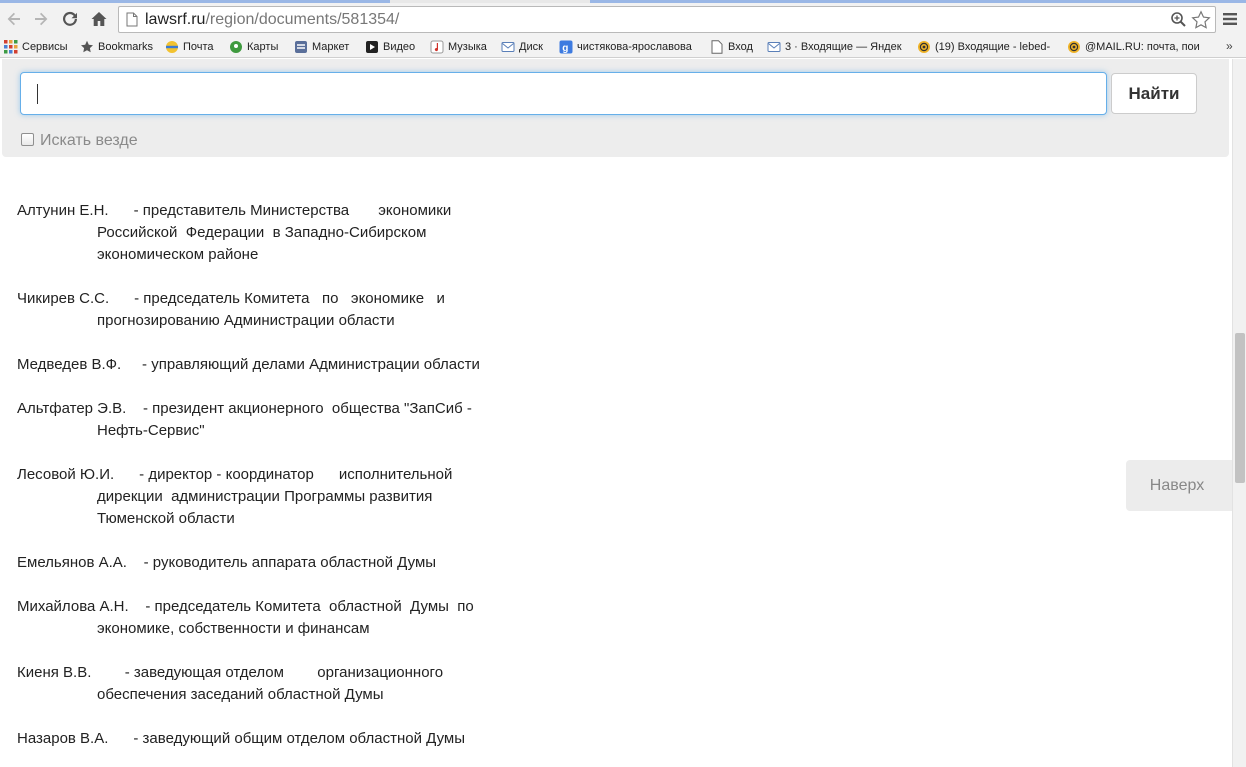 This screenshot has height=767, width=1246. Describe the element at coordinates (634, 47) in the screenshot. I see `bookmark-label: чистякова-ярославова` at that location.